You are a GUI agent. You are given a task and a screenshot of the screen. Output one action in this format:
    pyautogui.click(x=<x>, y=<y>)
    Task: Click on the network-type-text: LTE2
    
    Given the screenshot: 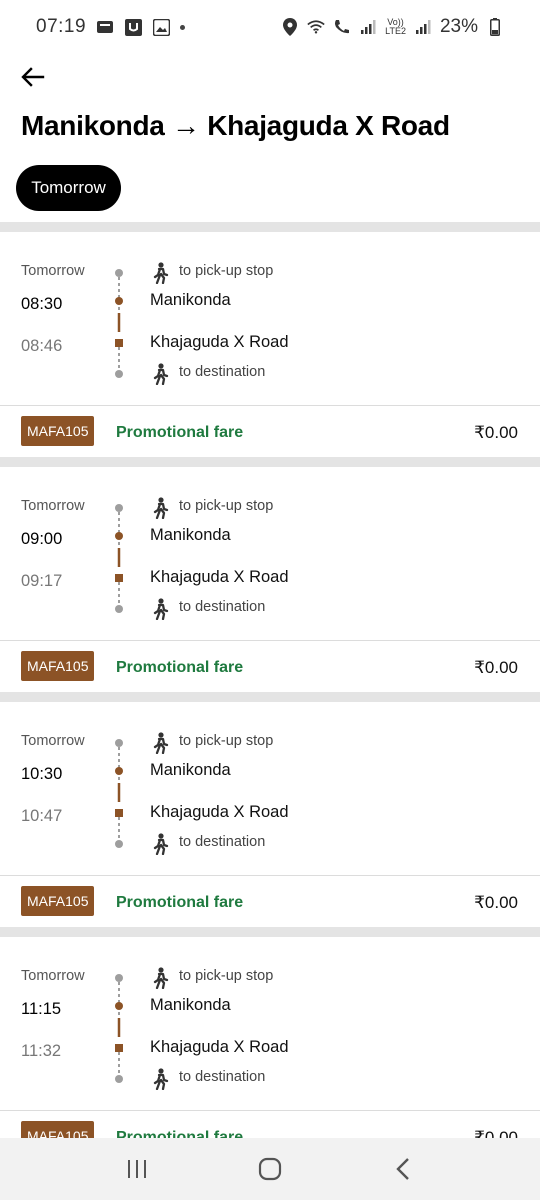 What is the action you would take?
    pyautogui.click(x=395, y=31)
    